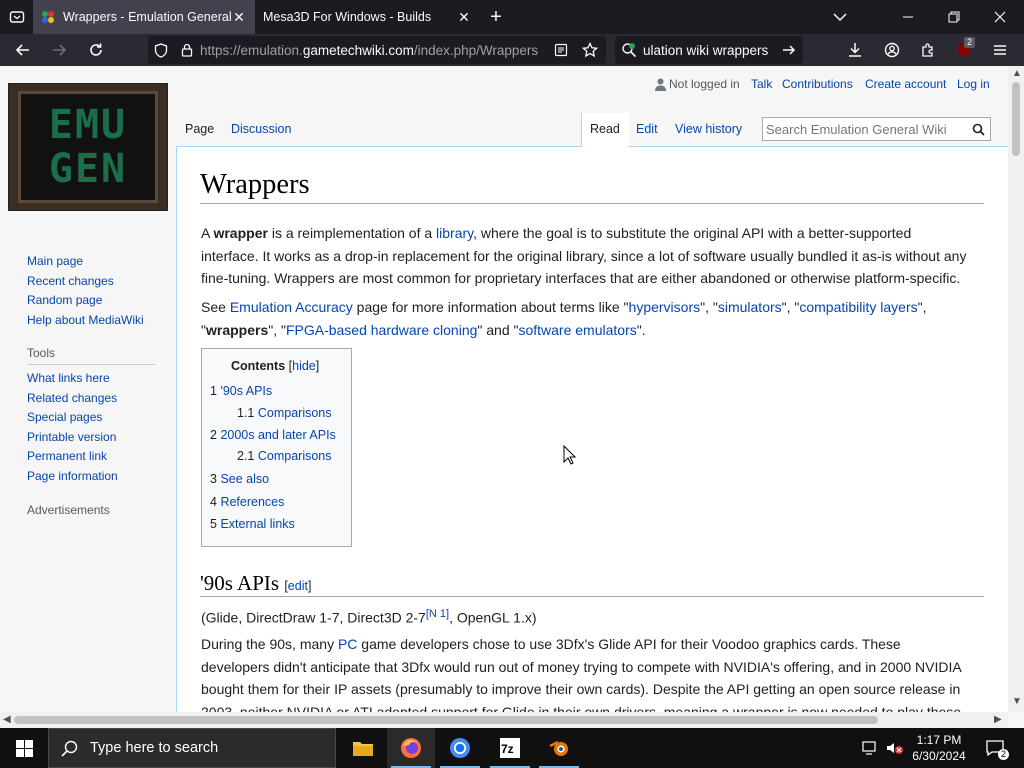 The width and height of the screenshot is (1024, 768). I want to click on restore-icon, so click(954, 17).